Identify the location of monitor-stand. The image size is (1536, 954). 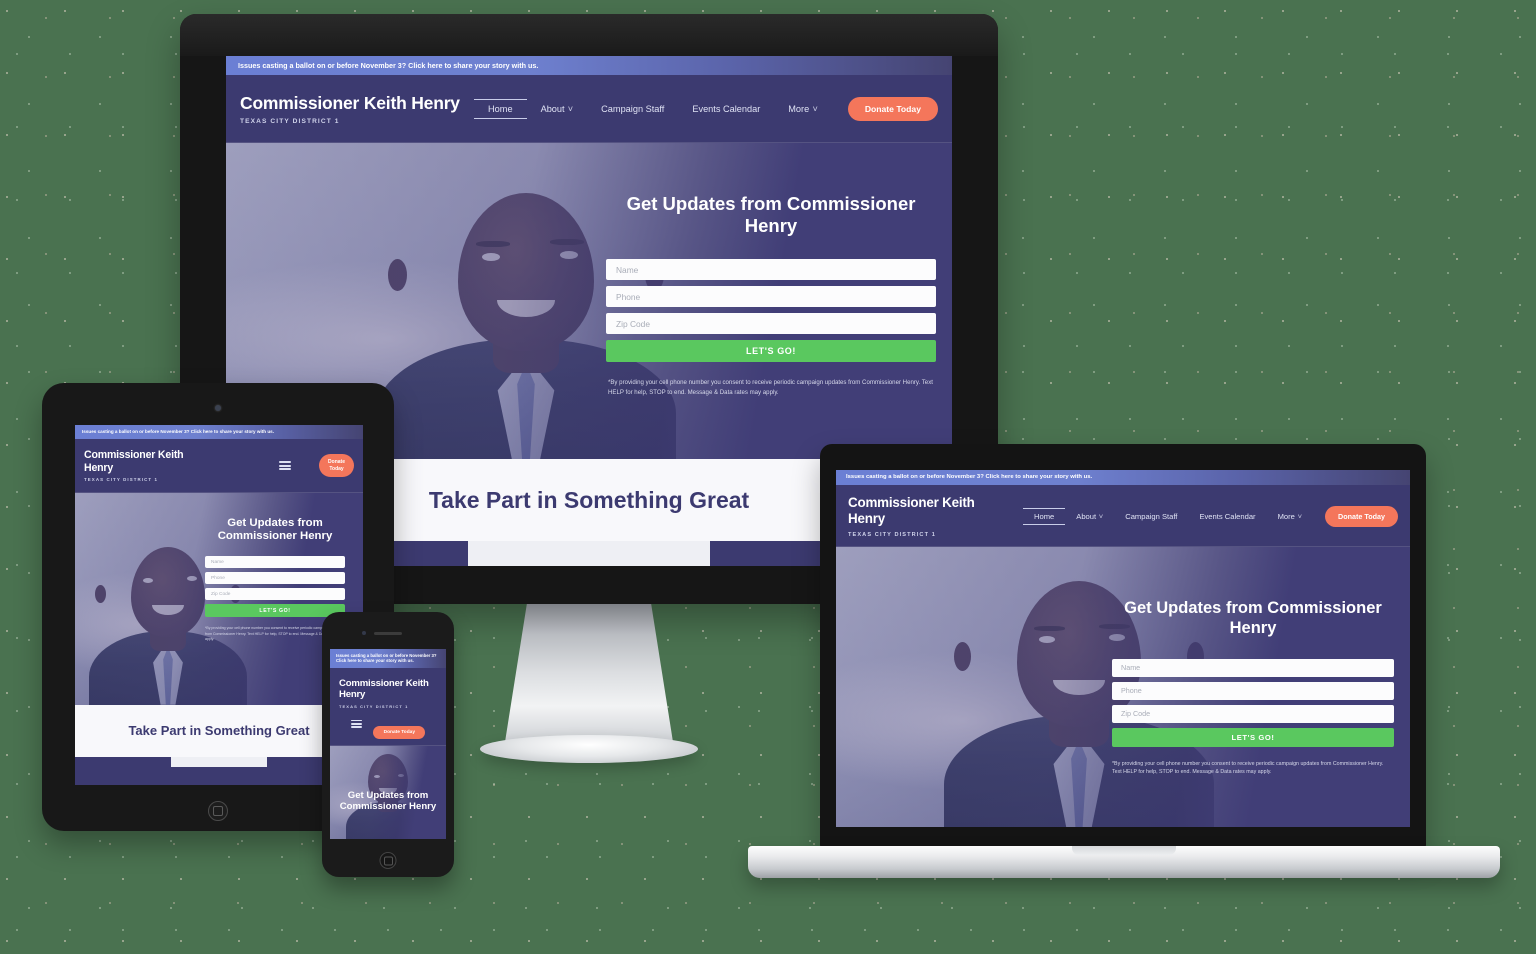
(589, 673).